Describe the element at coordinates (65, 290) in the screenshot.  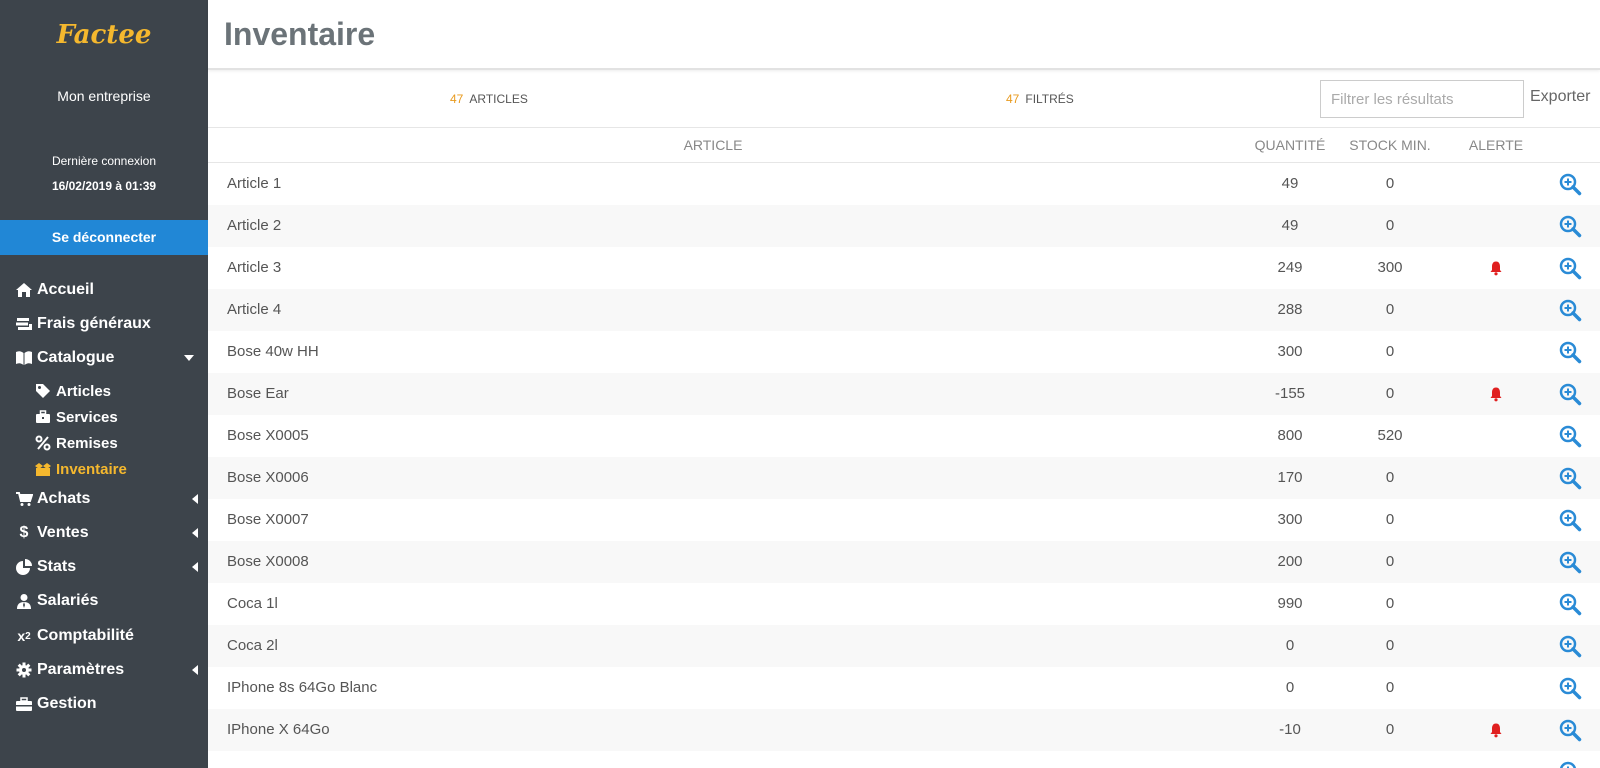
I see `nav-item-label: Accueil` at that location.